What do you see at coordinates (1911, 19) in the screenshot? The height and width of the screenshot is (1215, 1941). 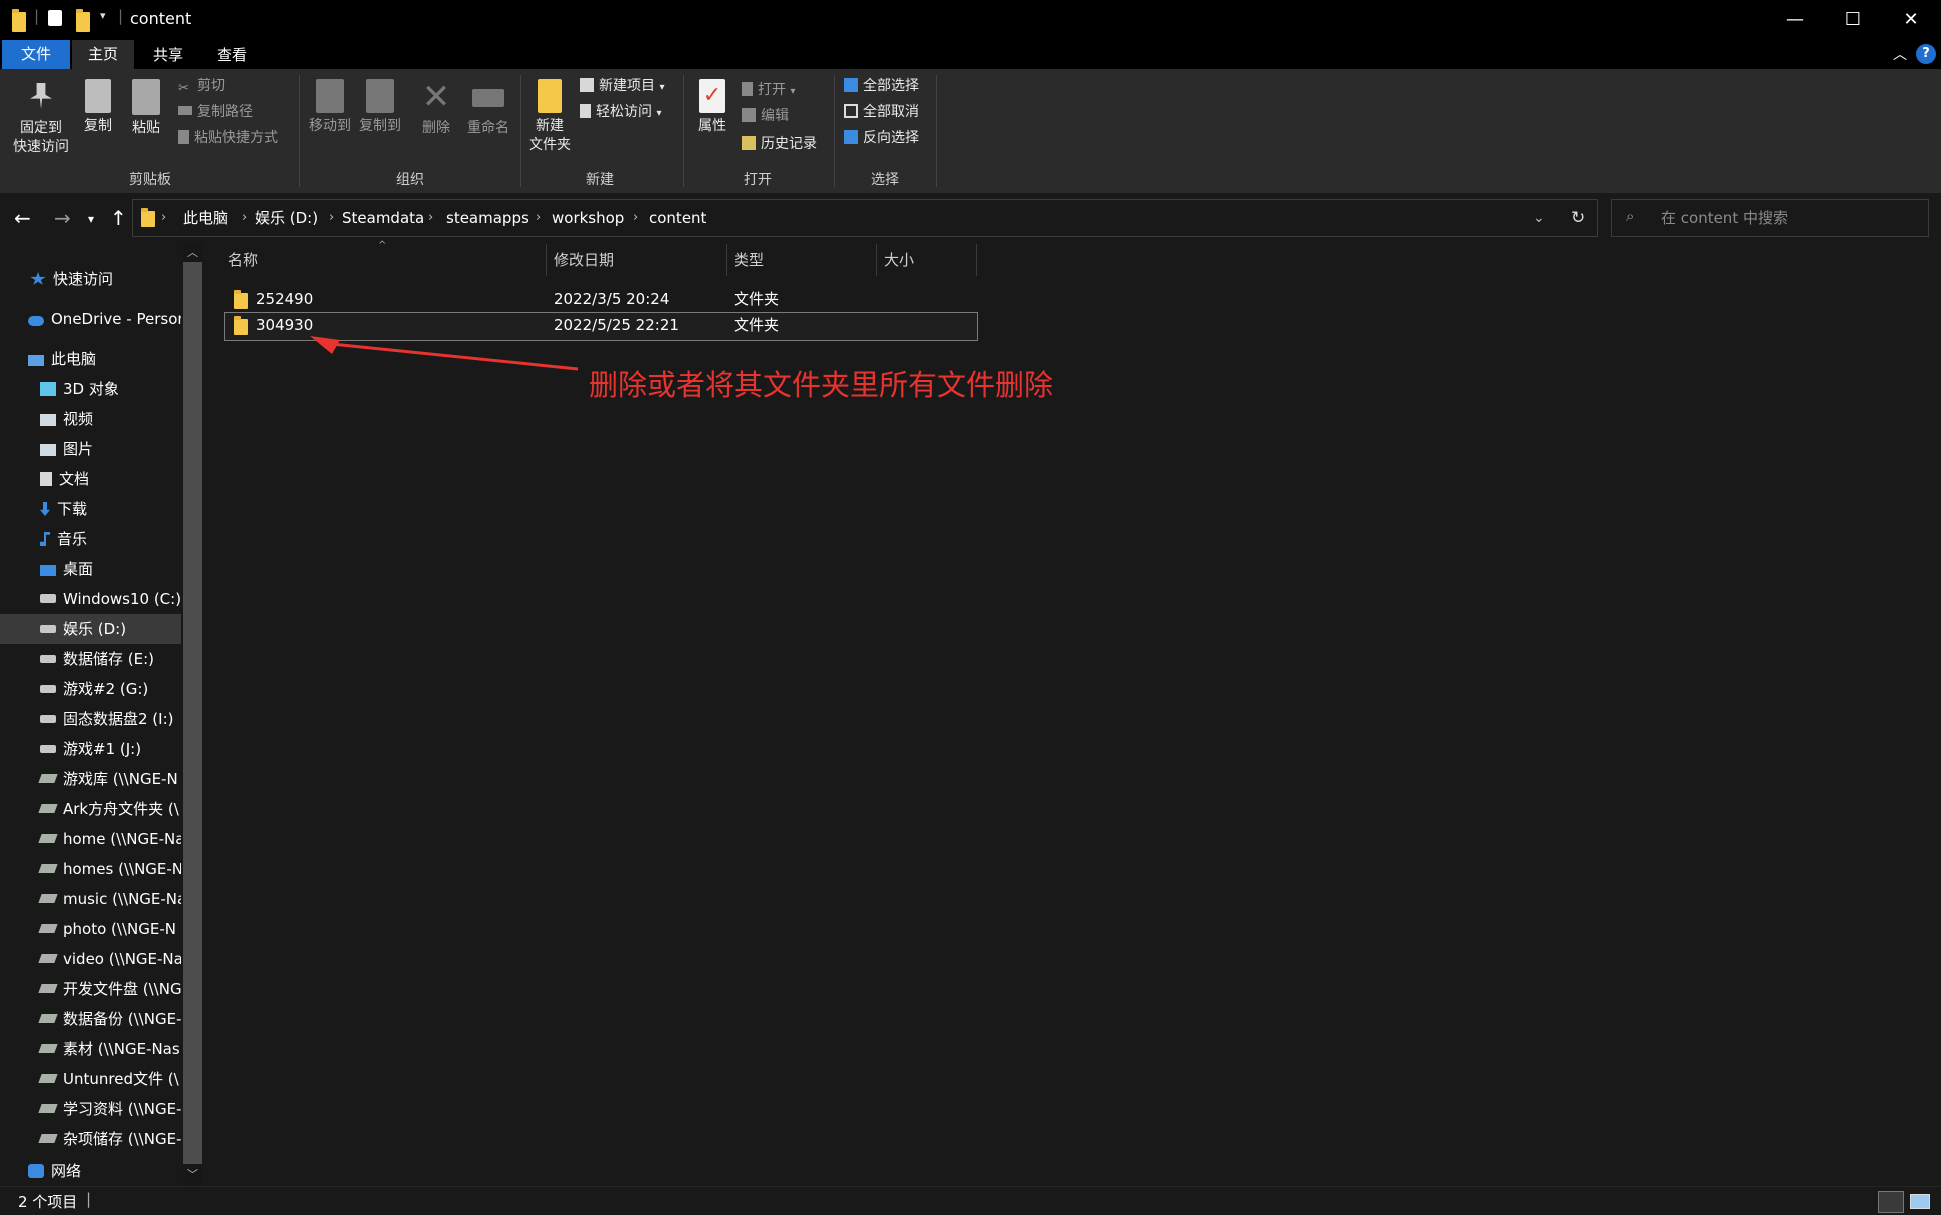 I see `close-button: ✕` at bounding box center [1911, 19].